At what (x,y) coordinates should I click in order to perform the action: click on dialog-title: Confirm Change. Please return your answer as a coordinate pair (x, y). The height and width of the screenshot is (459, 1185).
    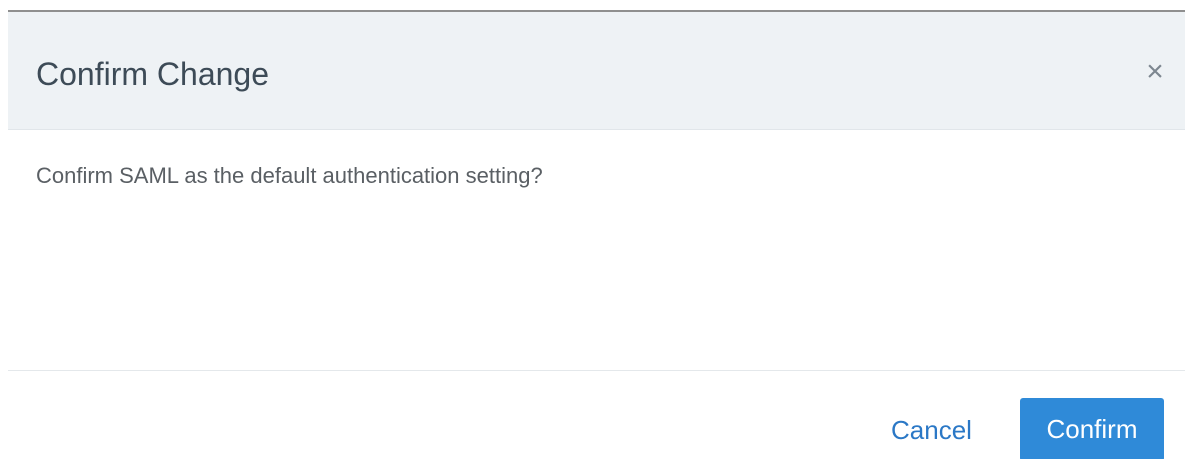
    Looking at the image, I should click on (152, 74).